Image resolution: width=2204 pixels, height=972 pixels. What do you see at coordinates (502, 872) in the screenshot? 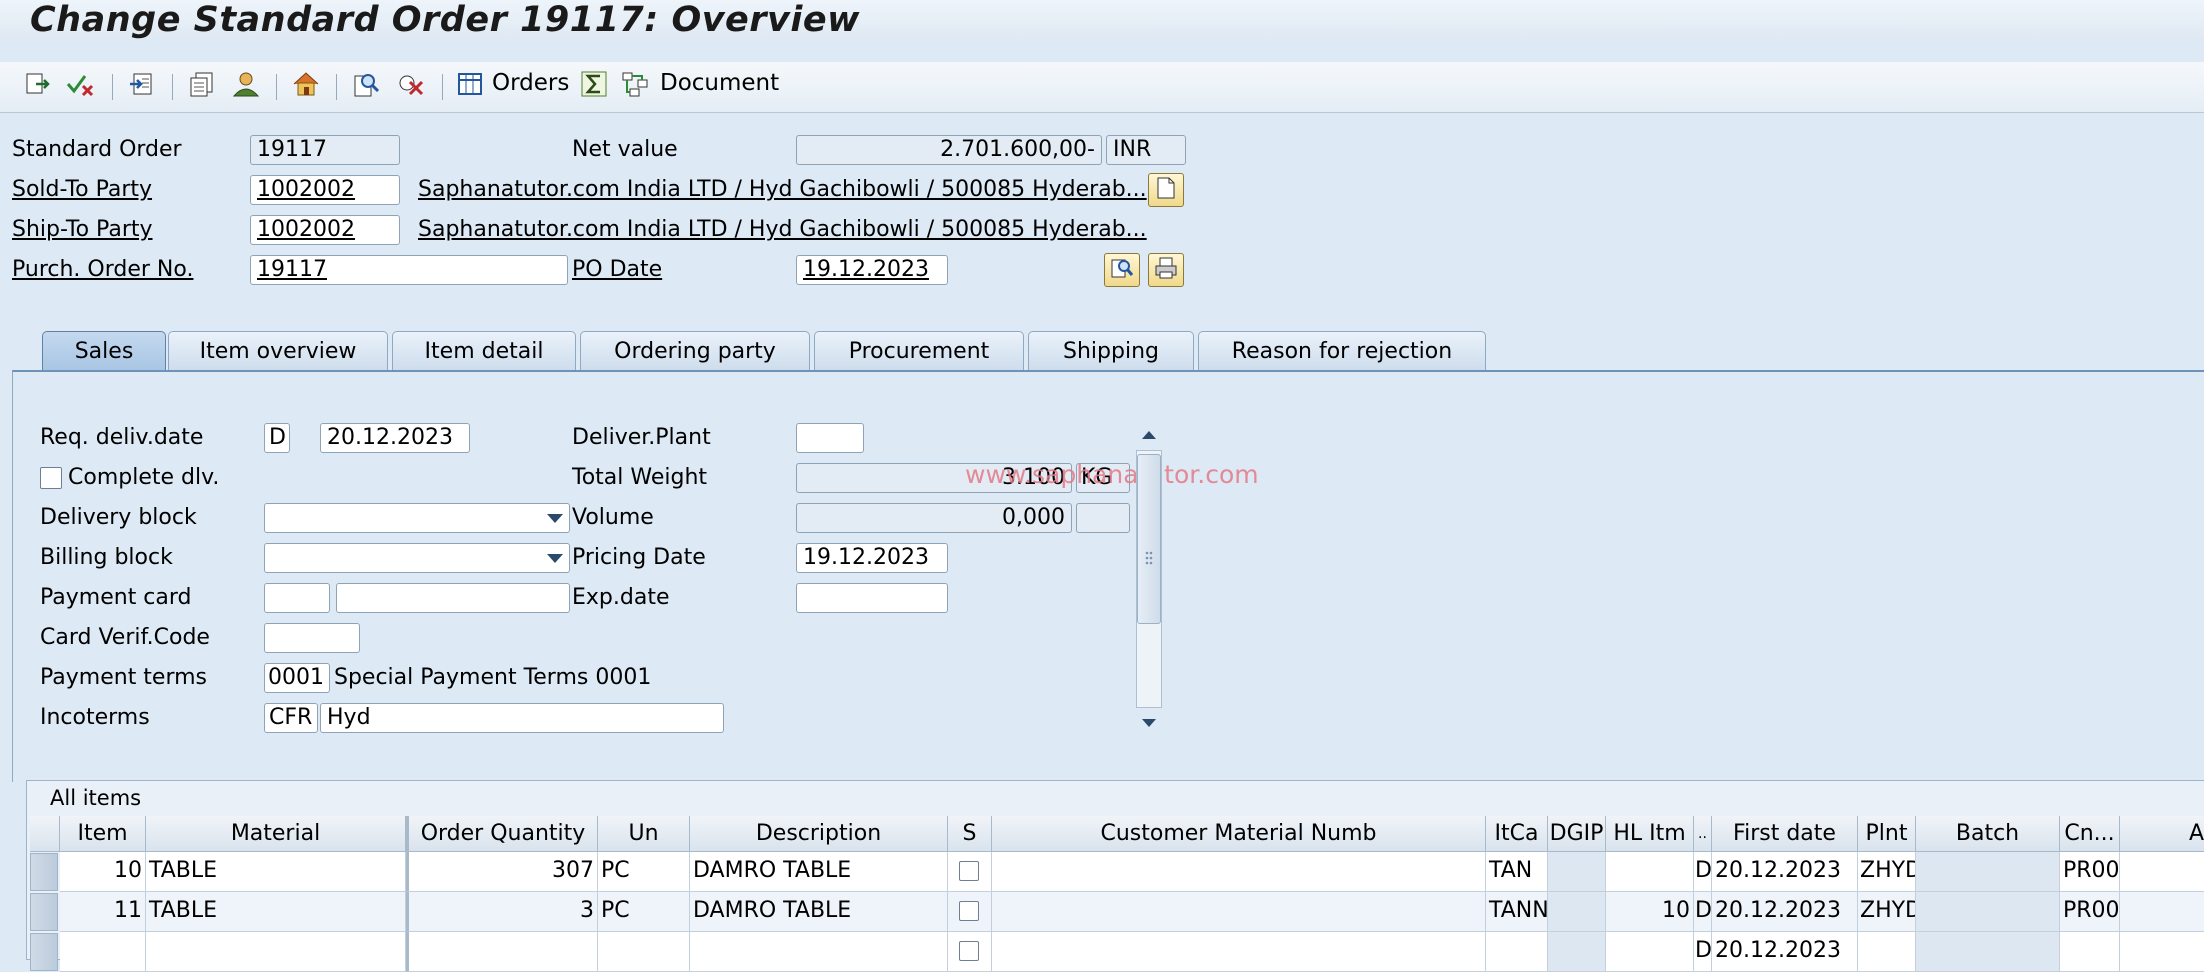
I see `table-cell-order-quantity: 307` at bounding box center [502, 872].